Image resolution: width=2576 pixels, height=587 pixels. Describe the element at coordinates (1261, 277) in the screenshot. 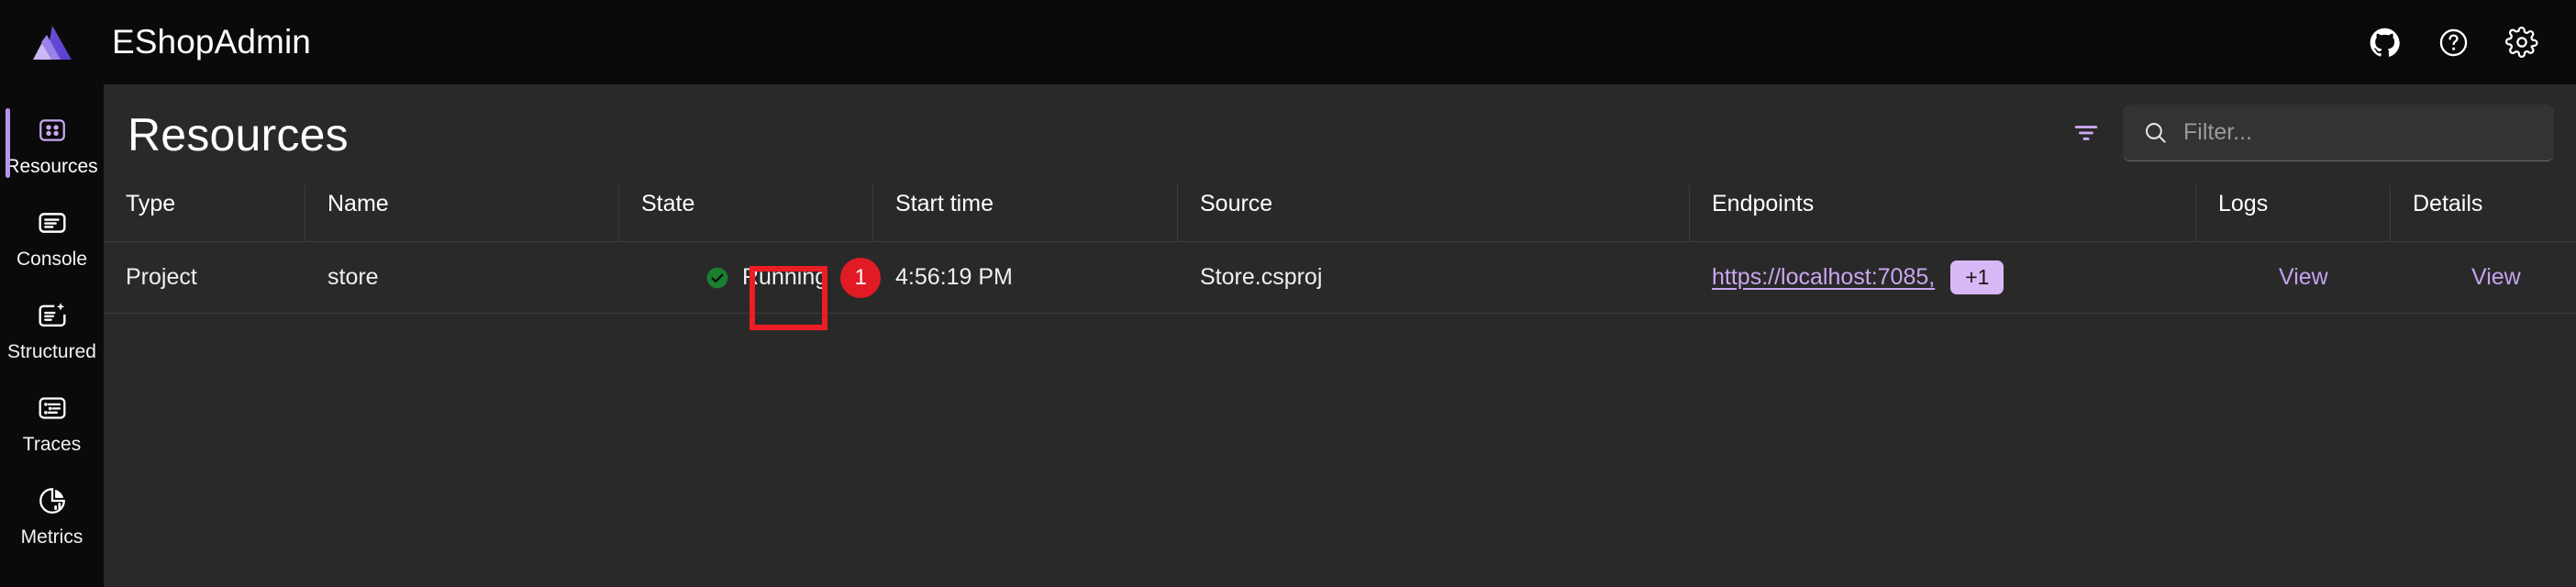

I see `cell-source: Store.csproj` at that location.